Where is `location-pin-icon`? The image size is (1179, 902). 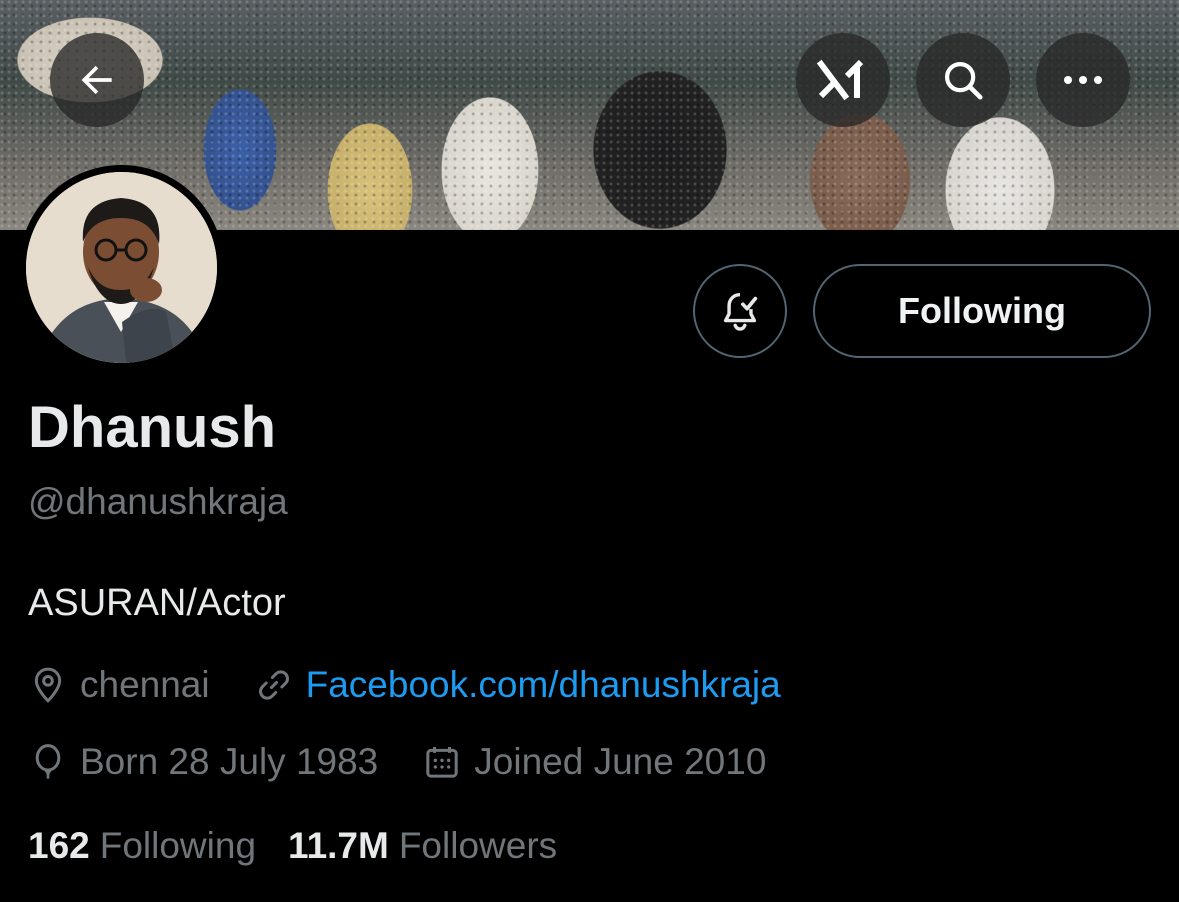
location-pin-icon is located at coordinates (48, 685).